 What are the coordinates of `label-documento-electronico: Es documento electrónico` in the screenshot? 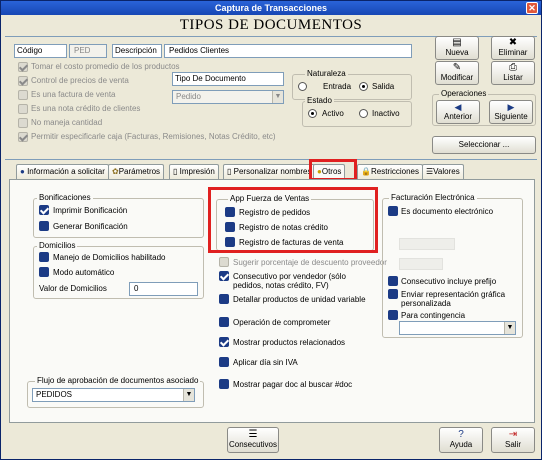 It's located at (447, 211).